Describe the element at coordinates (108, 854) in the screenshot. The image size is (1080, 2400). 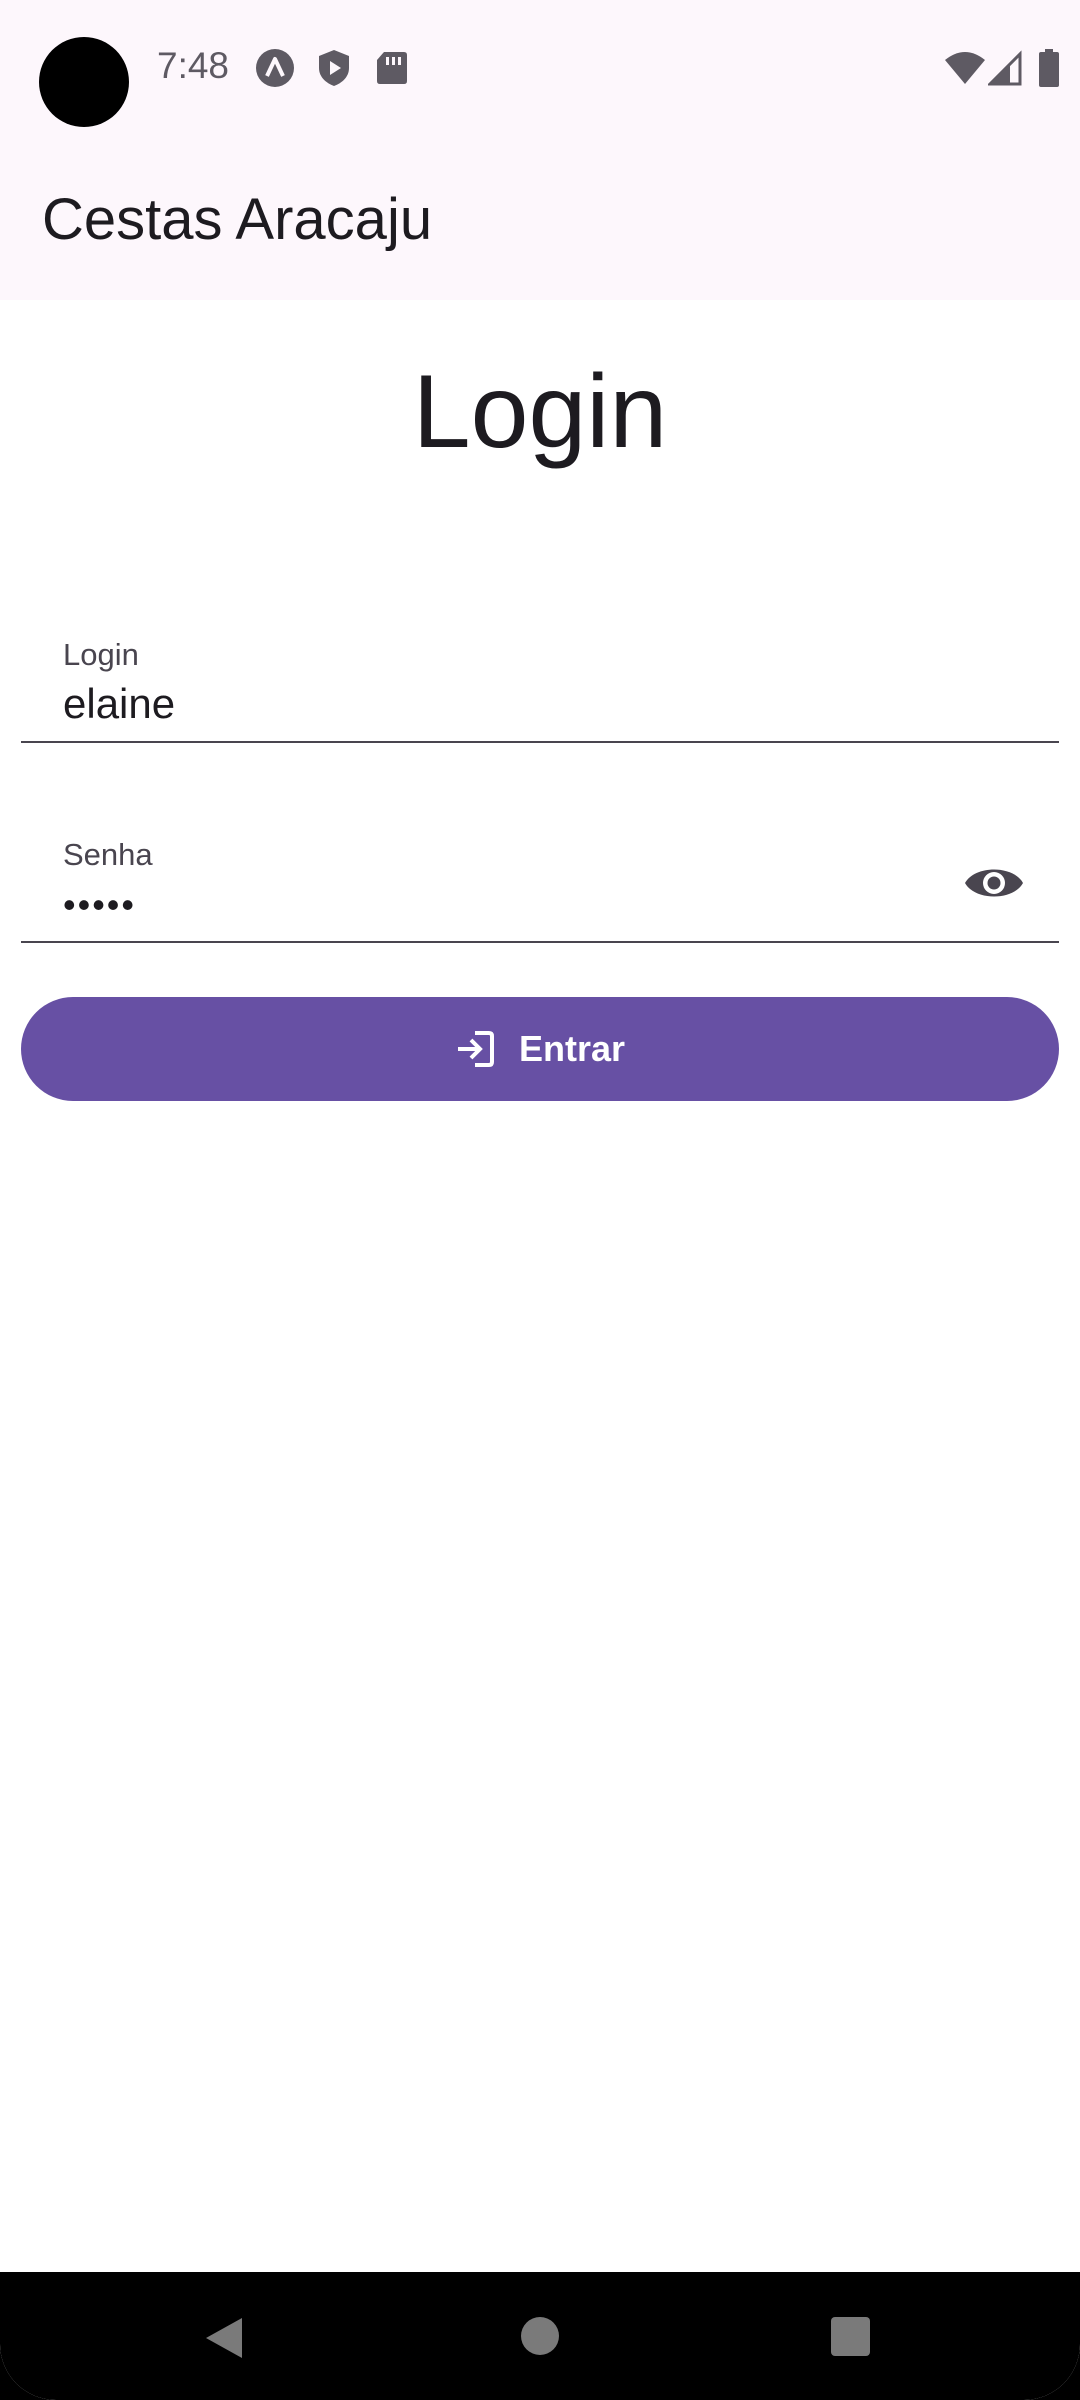
I see `password-field-label: Senha` at that location.